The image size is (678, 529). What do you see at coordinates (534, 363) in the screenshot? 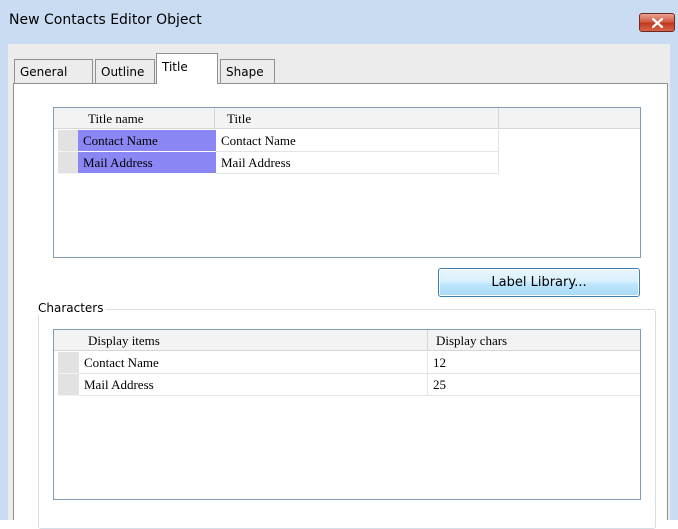
I see `table-cell-display-chars: 12` at bounding box center [534, 363].